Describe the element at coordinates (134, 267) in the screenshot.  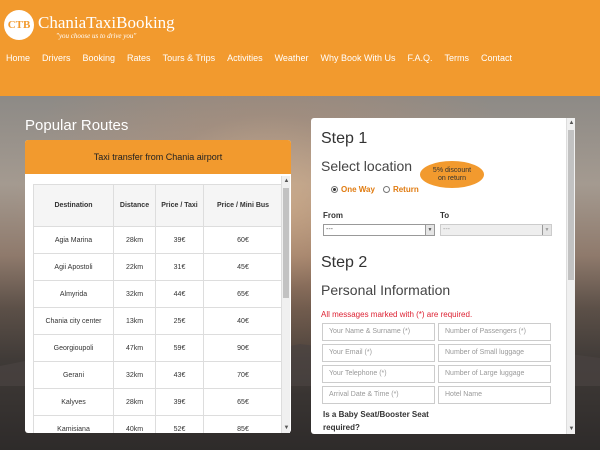
I see `table-cell: 22km` at that location.